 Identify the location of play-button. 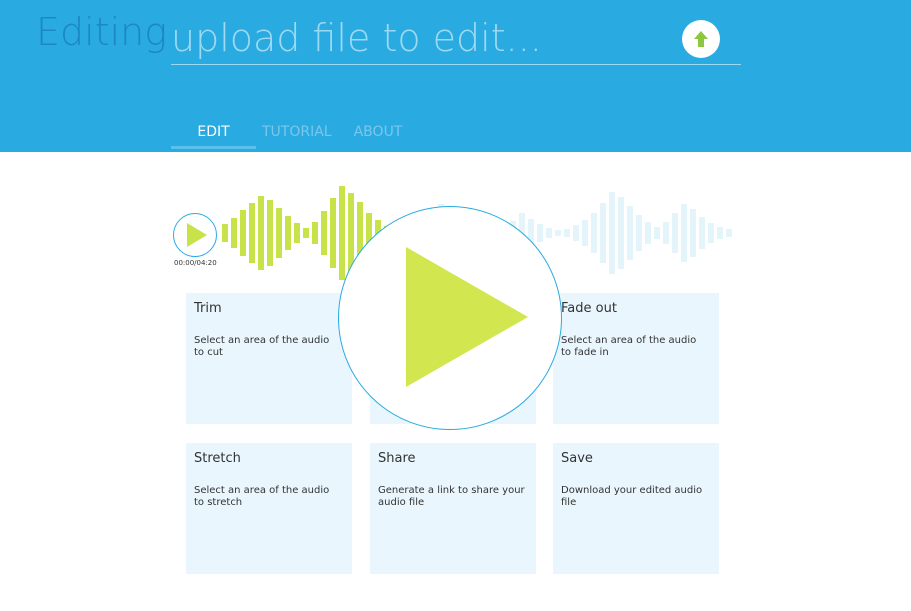
(195, 235).